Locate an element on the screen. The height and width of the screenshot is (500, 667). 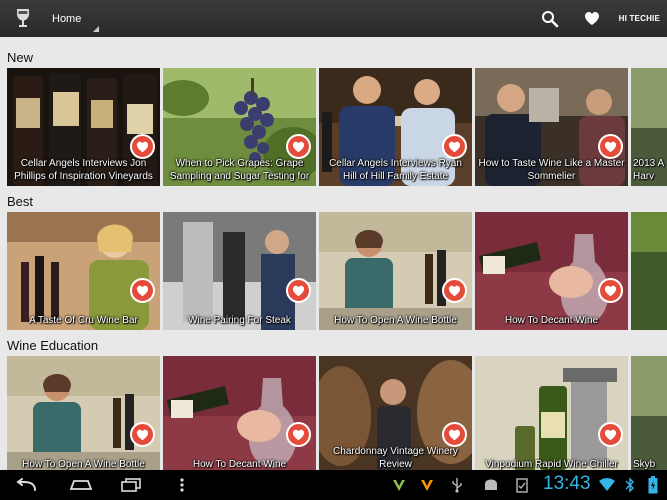
back-button is located at coordinates (27, 485).